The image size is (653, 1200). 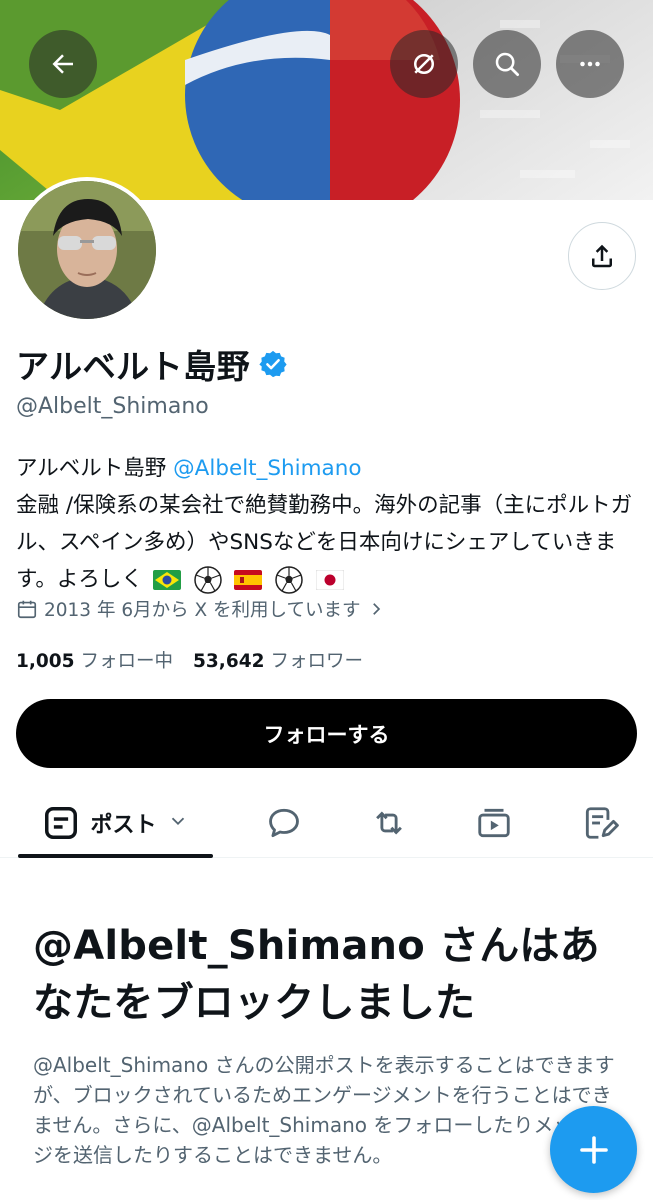 I want to click on japan-flag-icon, so click(x=330, y=580).